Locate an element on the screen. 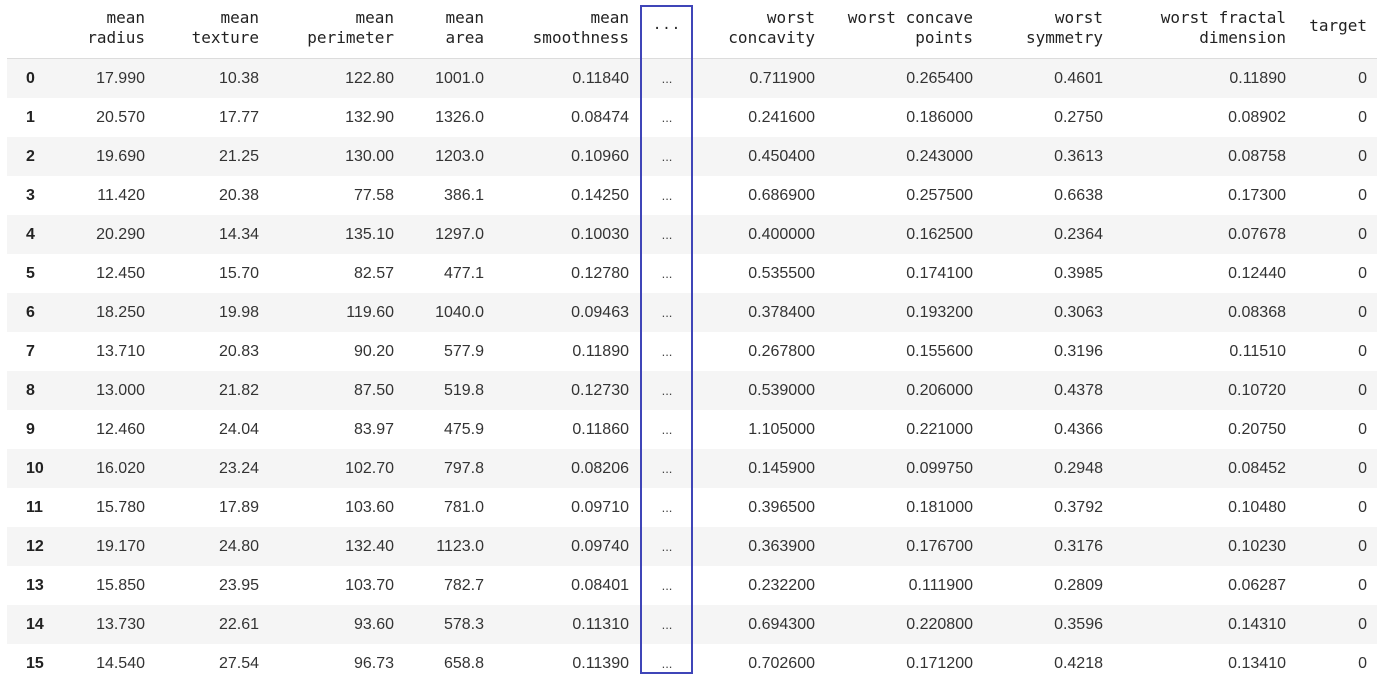 The image size is (1377, 683). table-cell: 15.780 is located at coordinates (117, 507).